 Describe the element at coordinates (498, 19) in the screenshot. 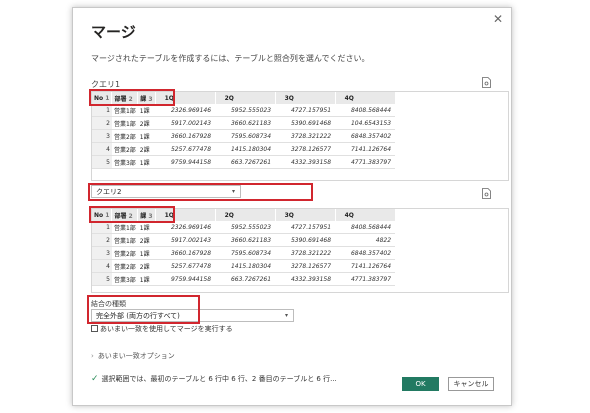

I see `close-icon: ✕` at that location.